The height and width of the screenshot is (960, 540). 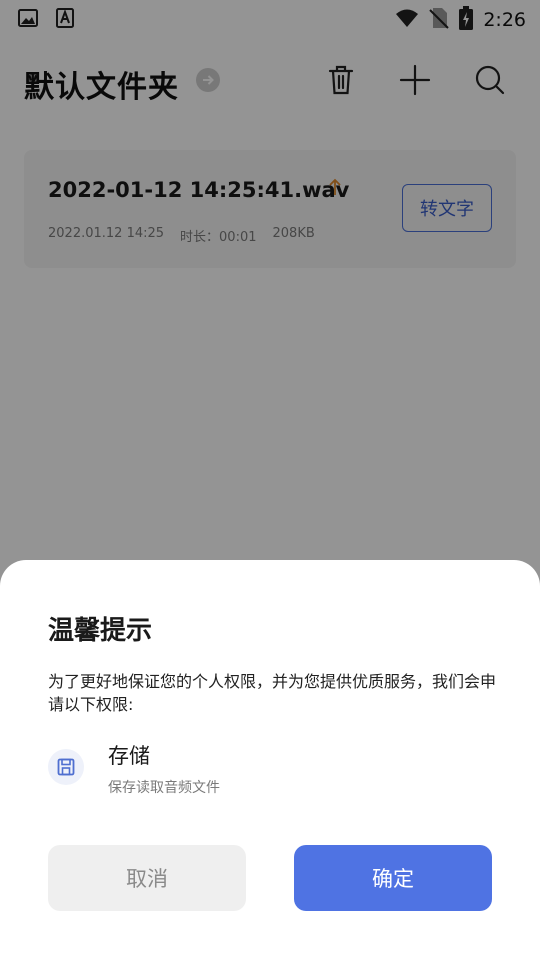 I want to click on save-icon, so click(x=66, y=767).